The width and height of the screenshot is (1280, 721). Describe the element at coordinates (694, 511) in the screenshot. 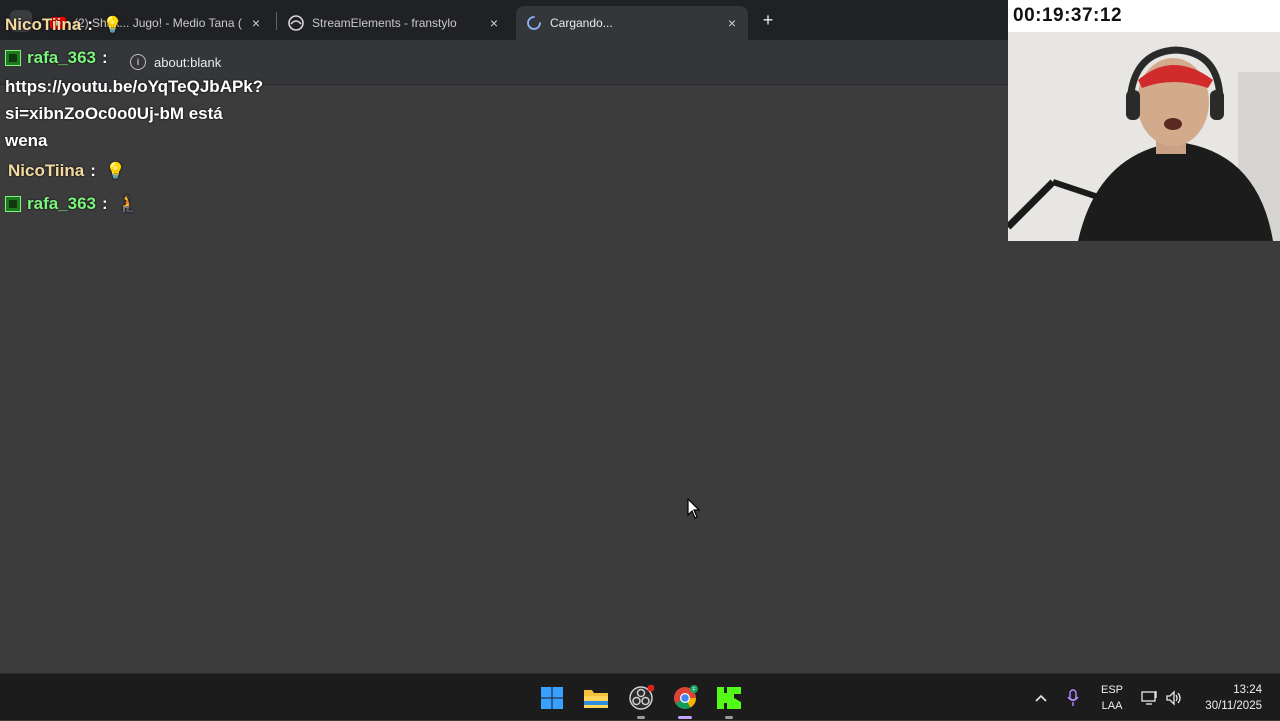

I see `mouse-cursor-icon` at that location.